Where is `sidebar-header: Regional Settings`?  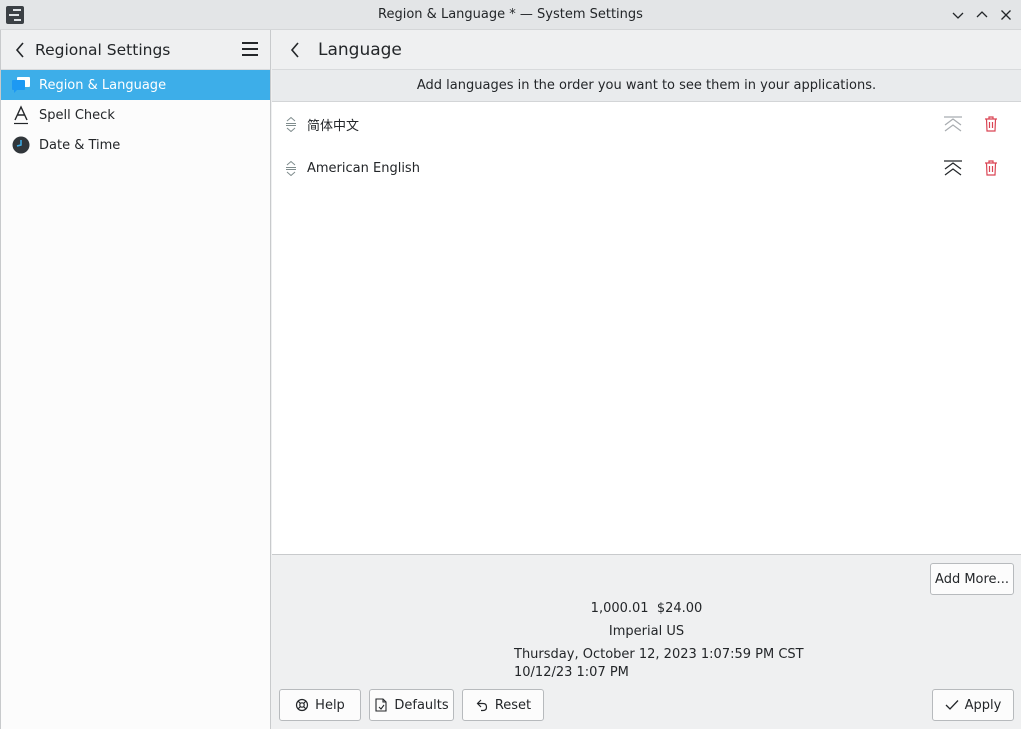
sidebar-header: Regional Settings is located at coordinates (135, 50).